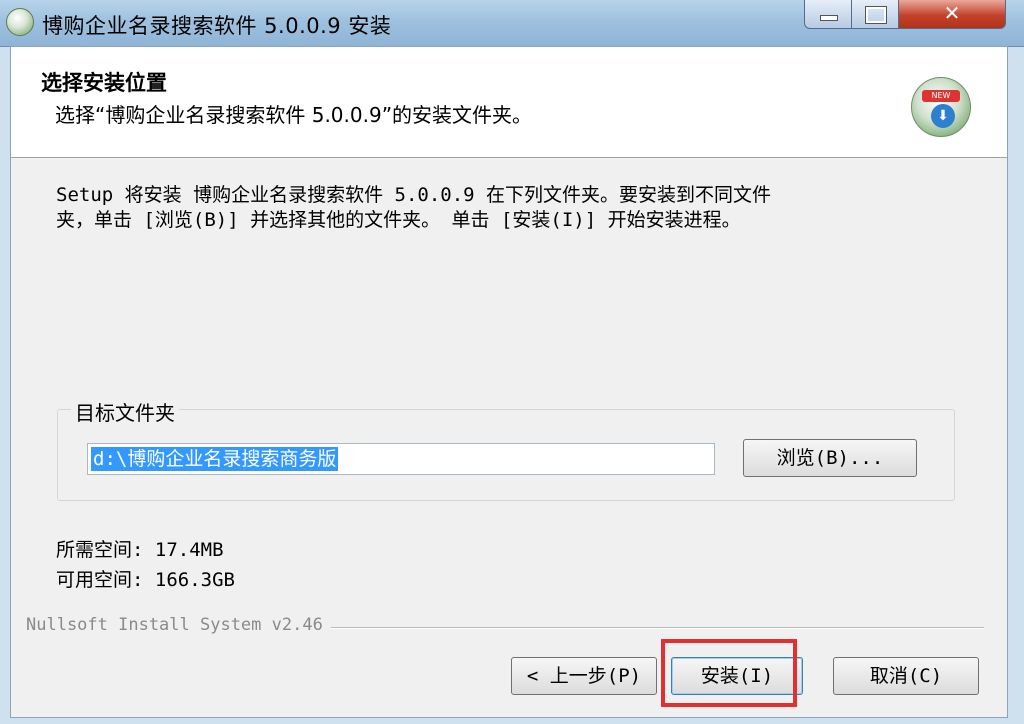 Image resolution: width=1024 pixels, height=724 pixels. What do you see at coordinates (20, 22) in the screenshot?
I see `app-icon` at bounding box center [20, 22].